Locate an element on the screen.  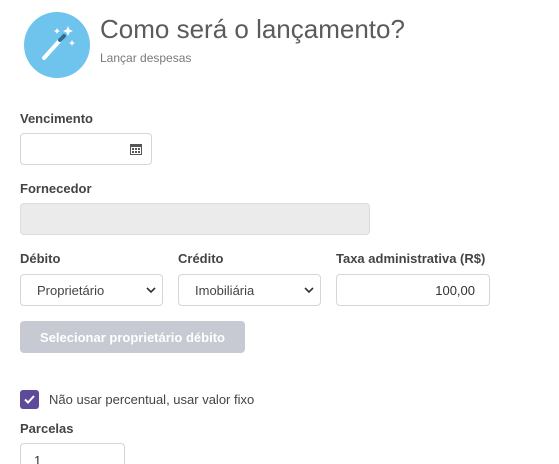
fornecedor-input is located at coordinates (195, 219).